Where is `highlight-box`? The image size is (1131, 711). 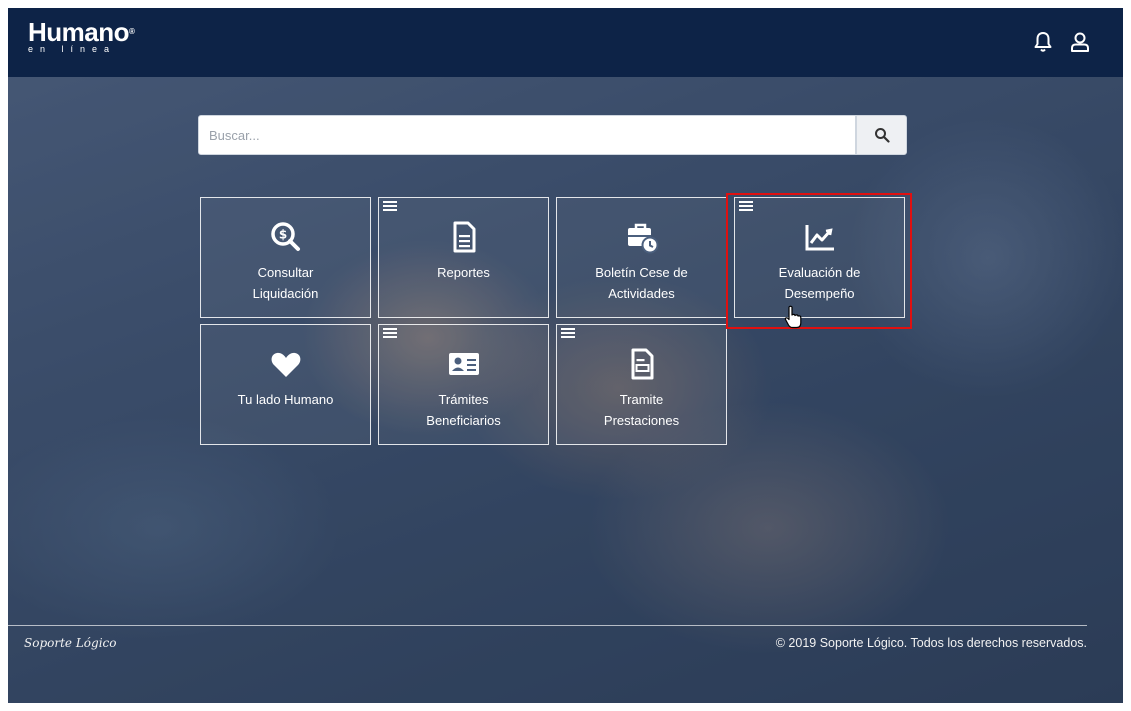 highlight-box is located at coordinates (819, 261).